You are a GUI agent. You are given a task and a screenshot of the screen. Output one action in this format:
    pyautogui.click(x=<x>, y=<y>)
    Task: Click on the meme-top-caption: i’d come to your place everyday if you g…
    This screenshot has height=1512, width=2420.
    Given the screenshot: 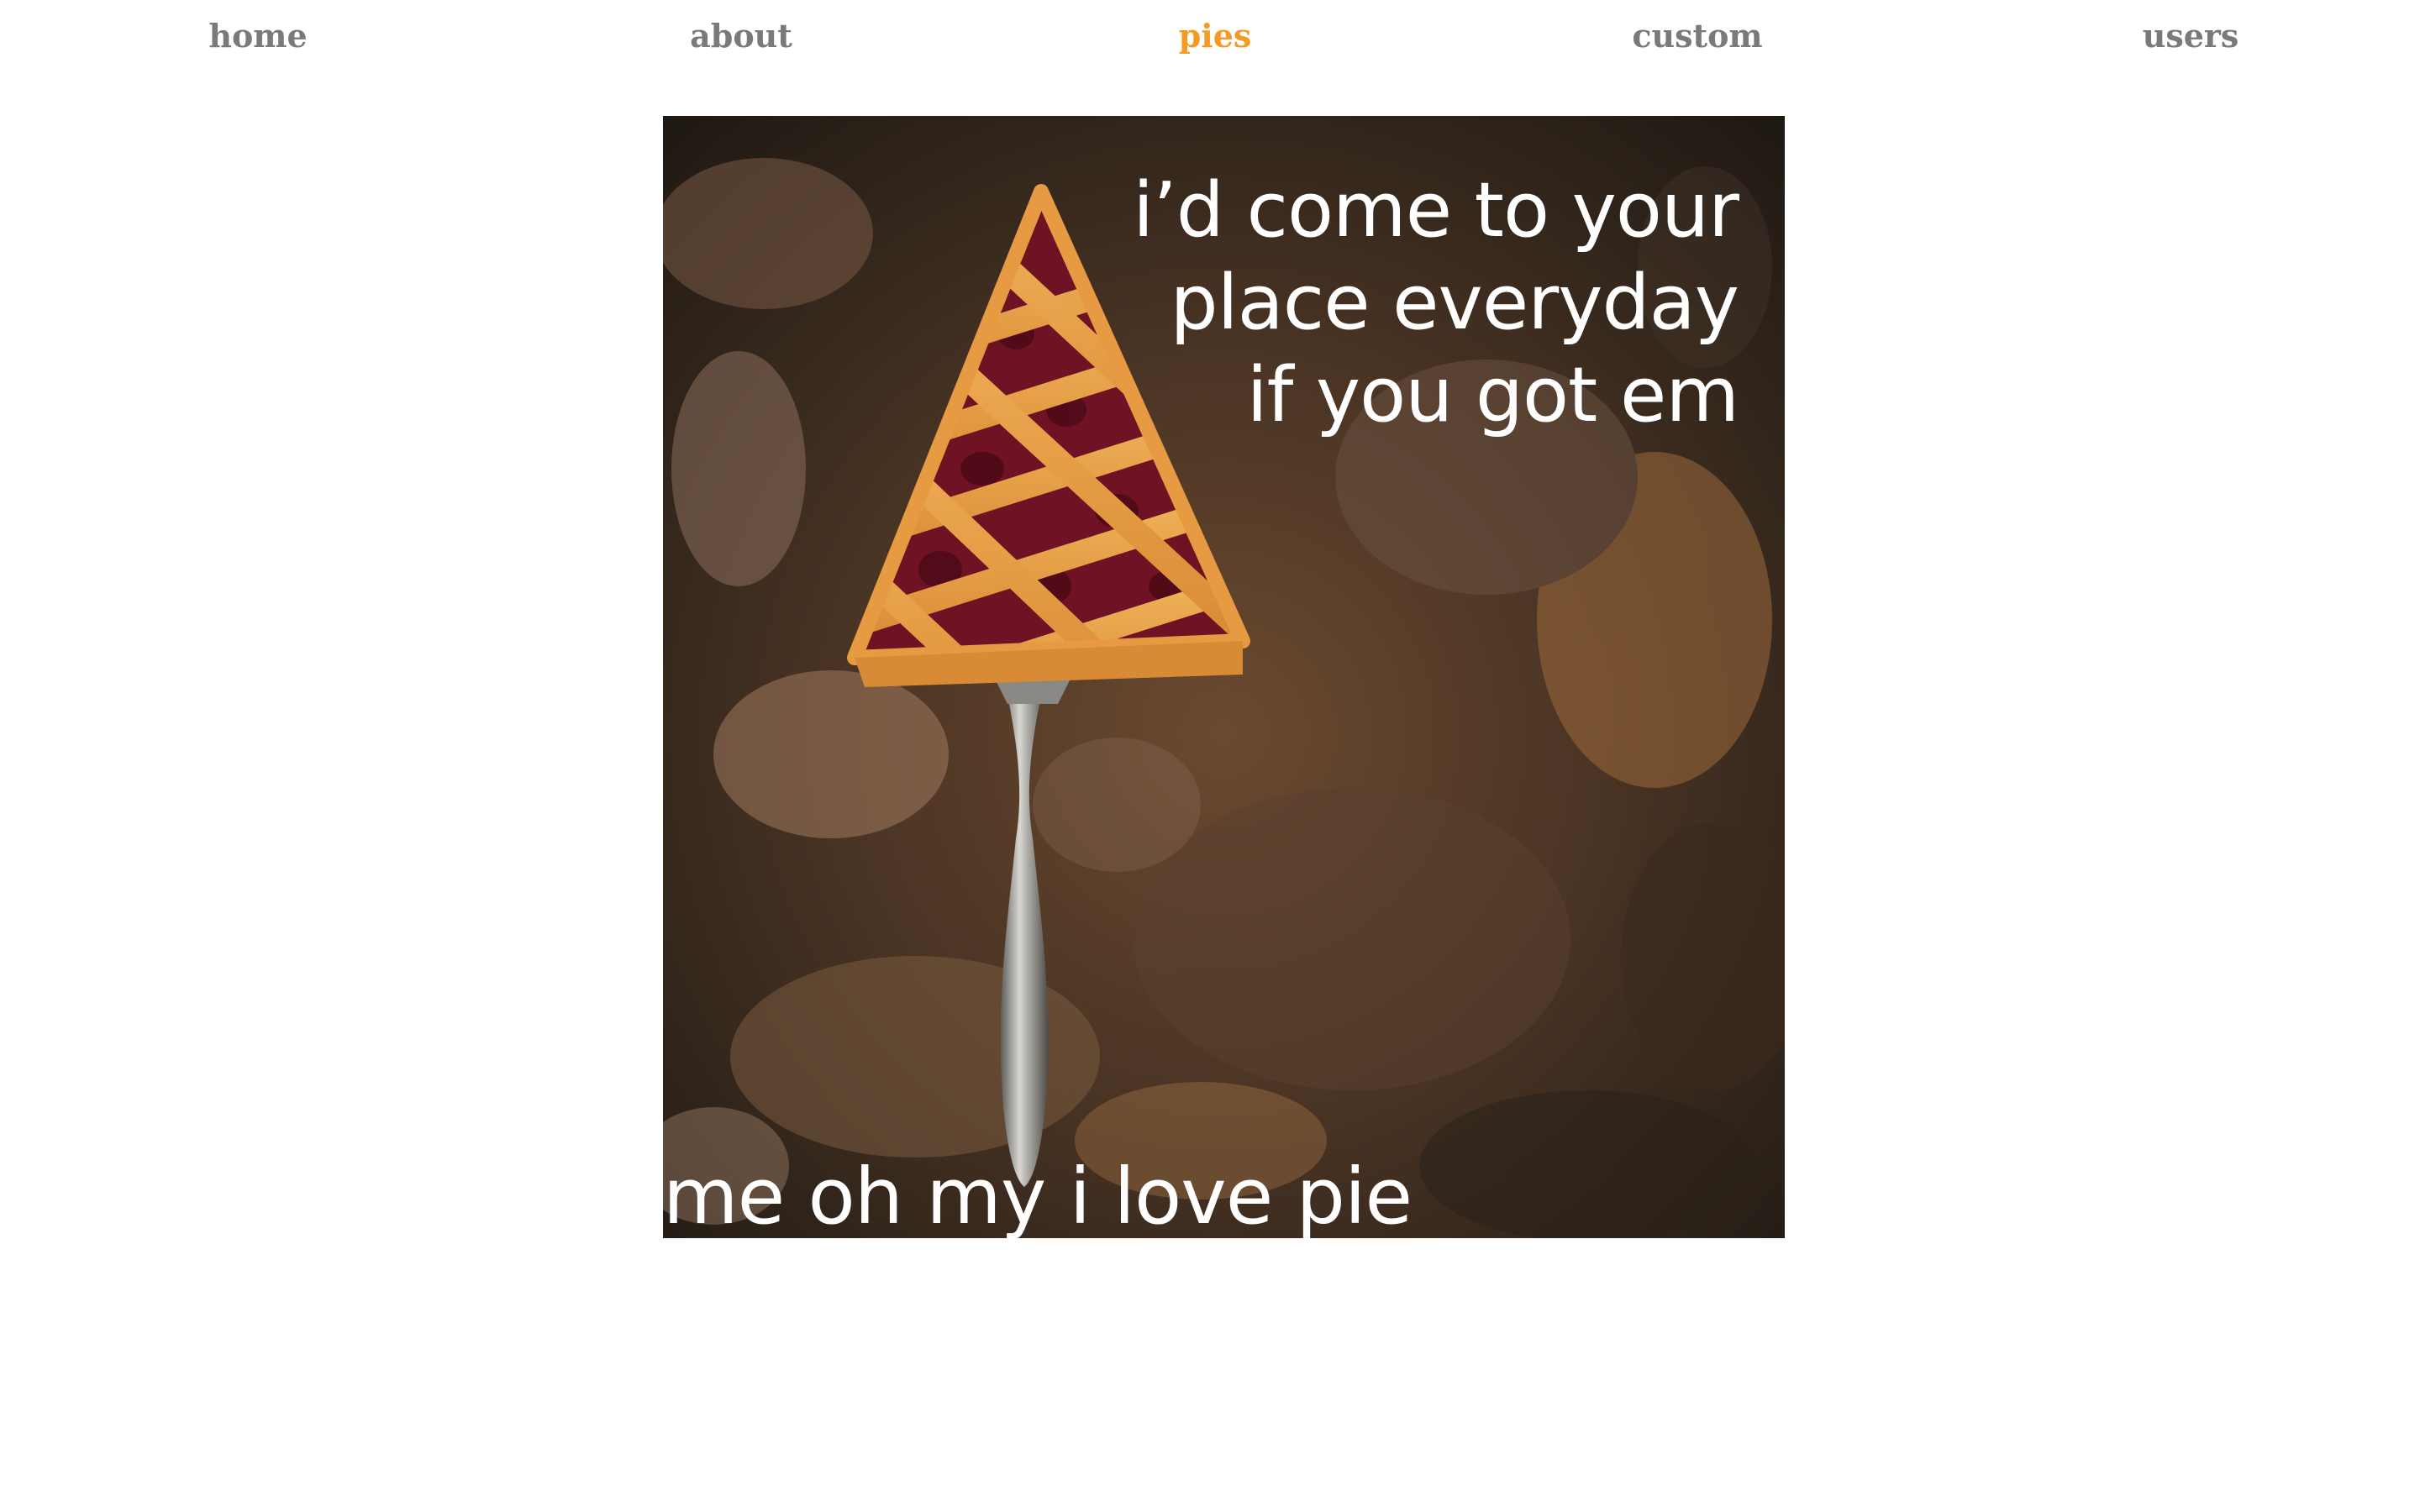 What is the action you would take?
    pyautogui.click(x=1436, y=303)
    